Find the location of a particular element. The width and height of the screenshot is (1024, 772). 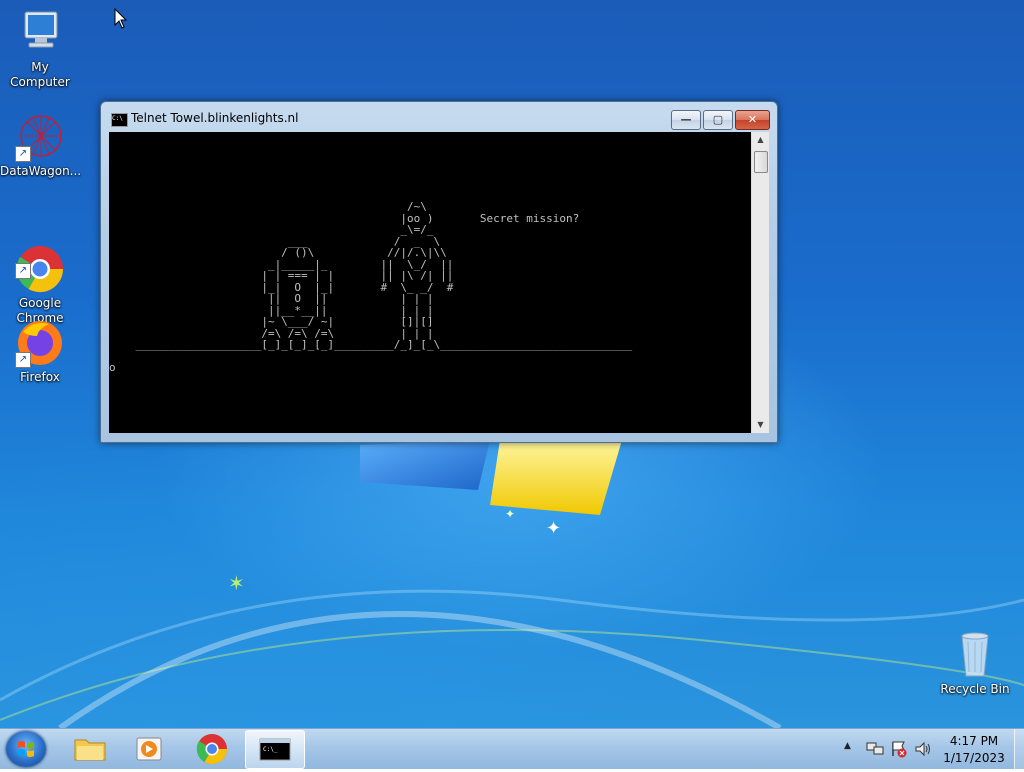

close-button: ✕ is located at coordinates (752, 120).